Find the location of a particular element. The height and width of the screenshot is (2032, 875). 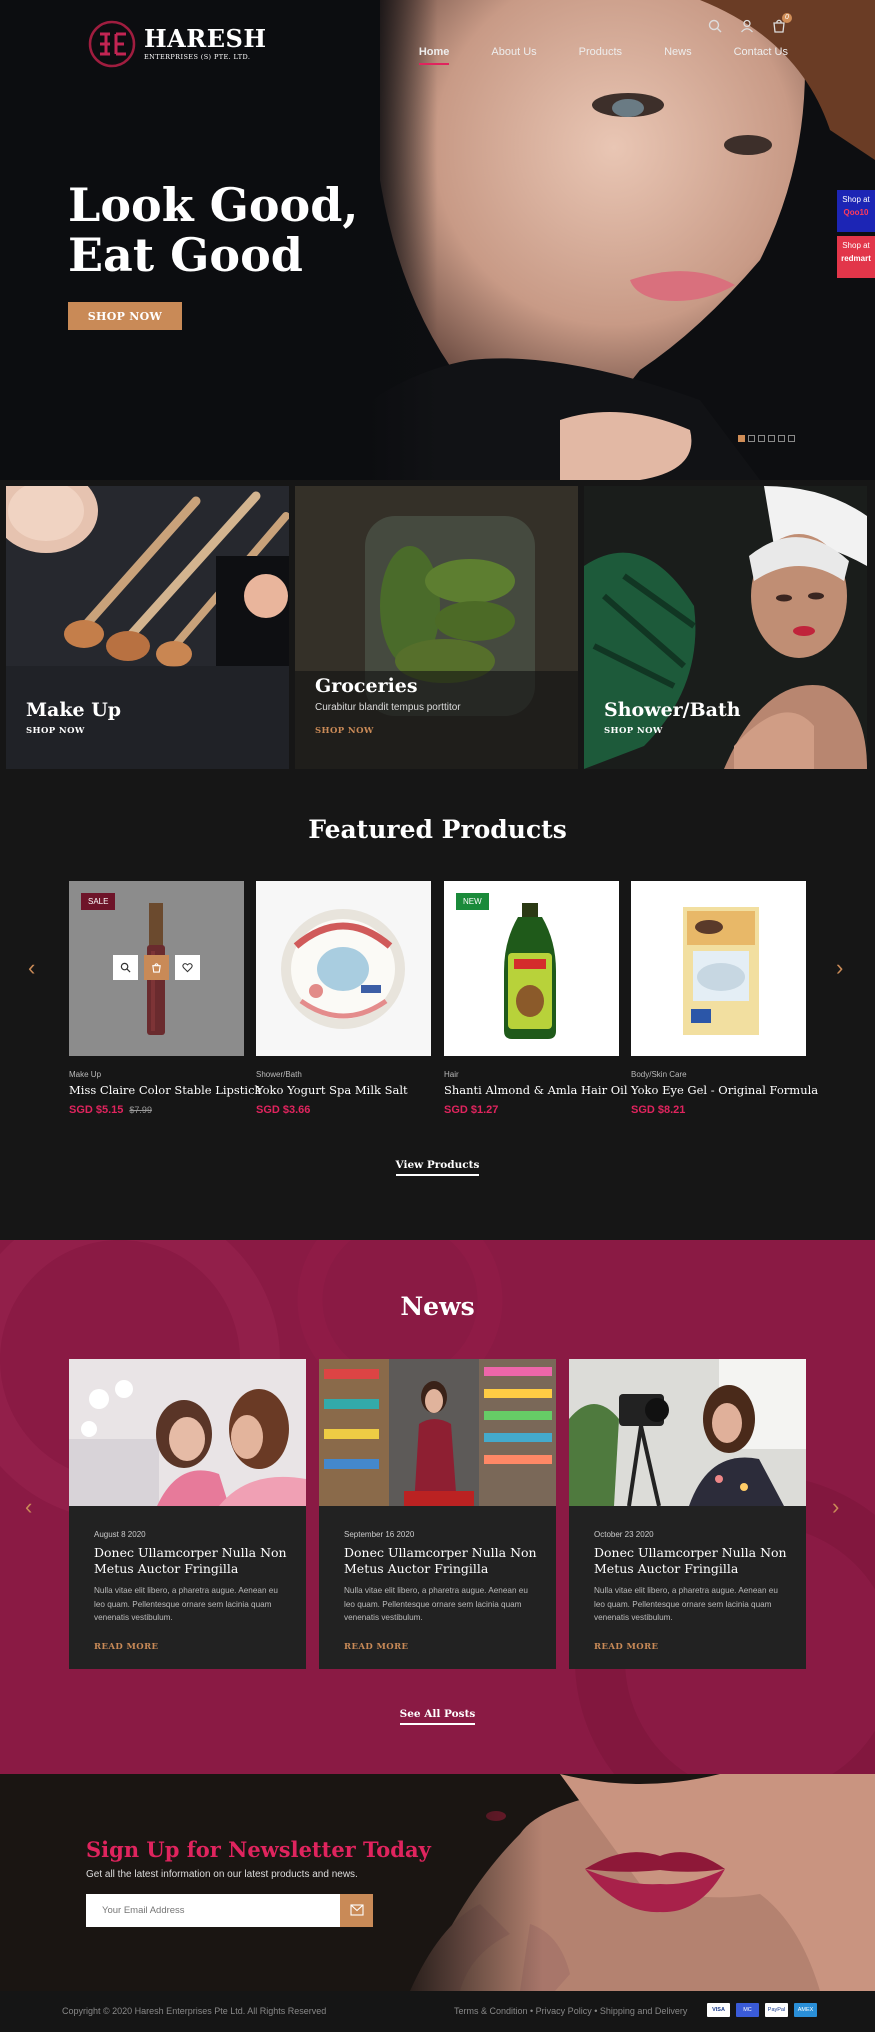

product-price-row: SGD $3.66 is located at coordinates (343, 1110).